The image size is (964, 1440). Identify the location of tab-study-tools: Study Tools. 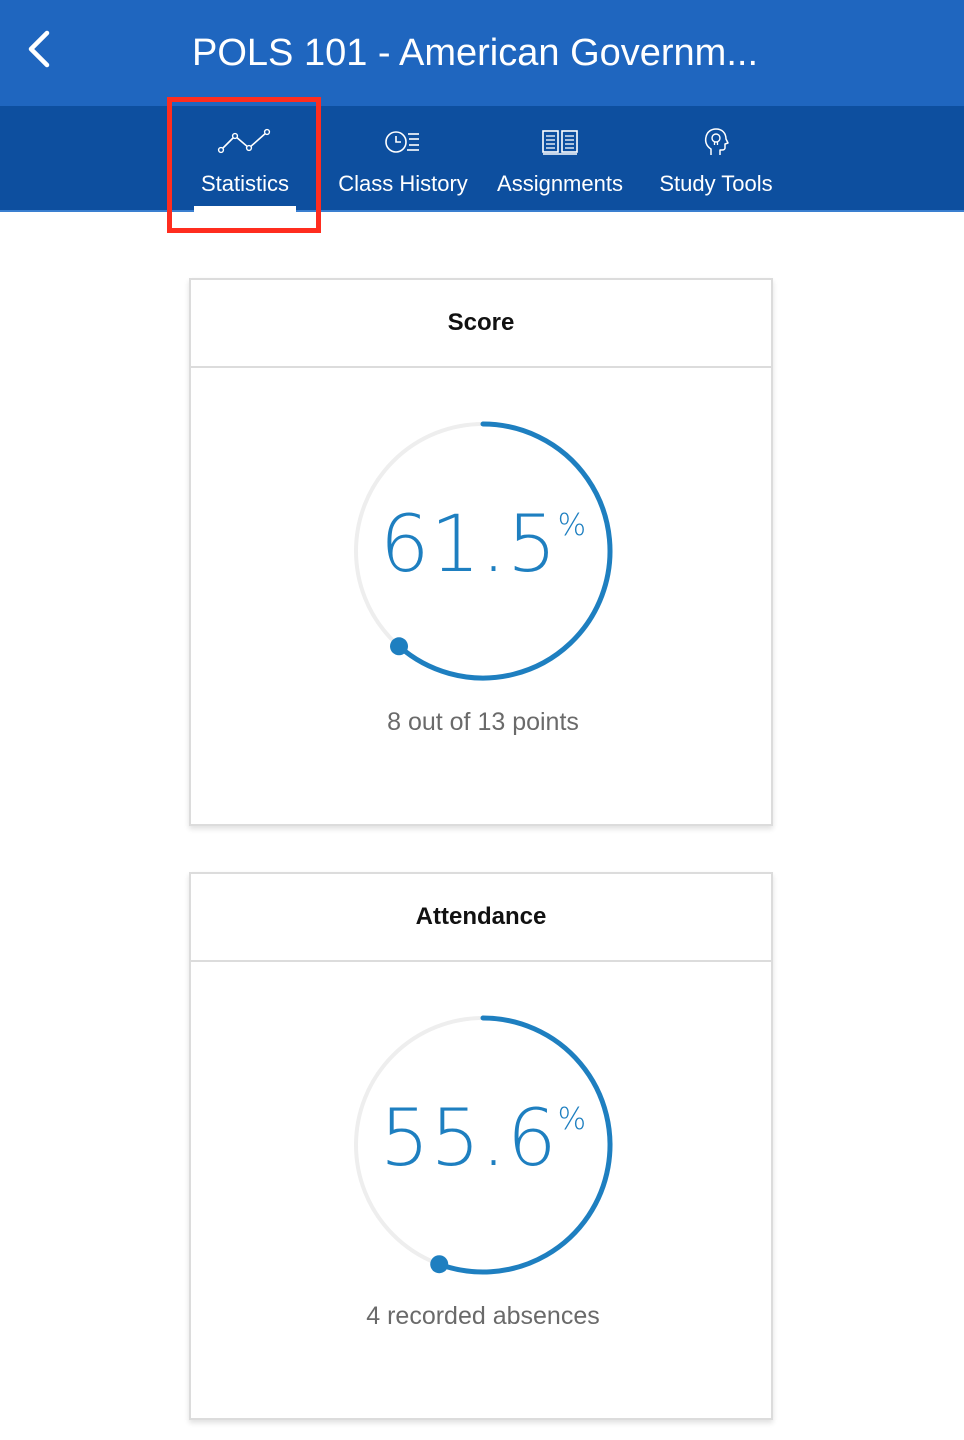
(716, 159).